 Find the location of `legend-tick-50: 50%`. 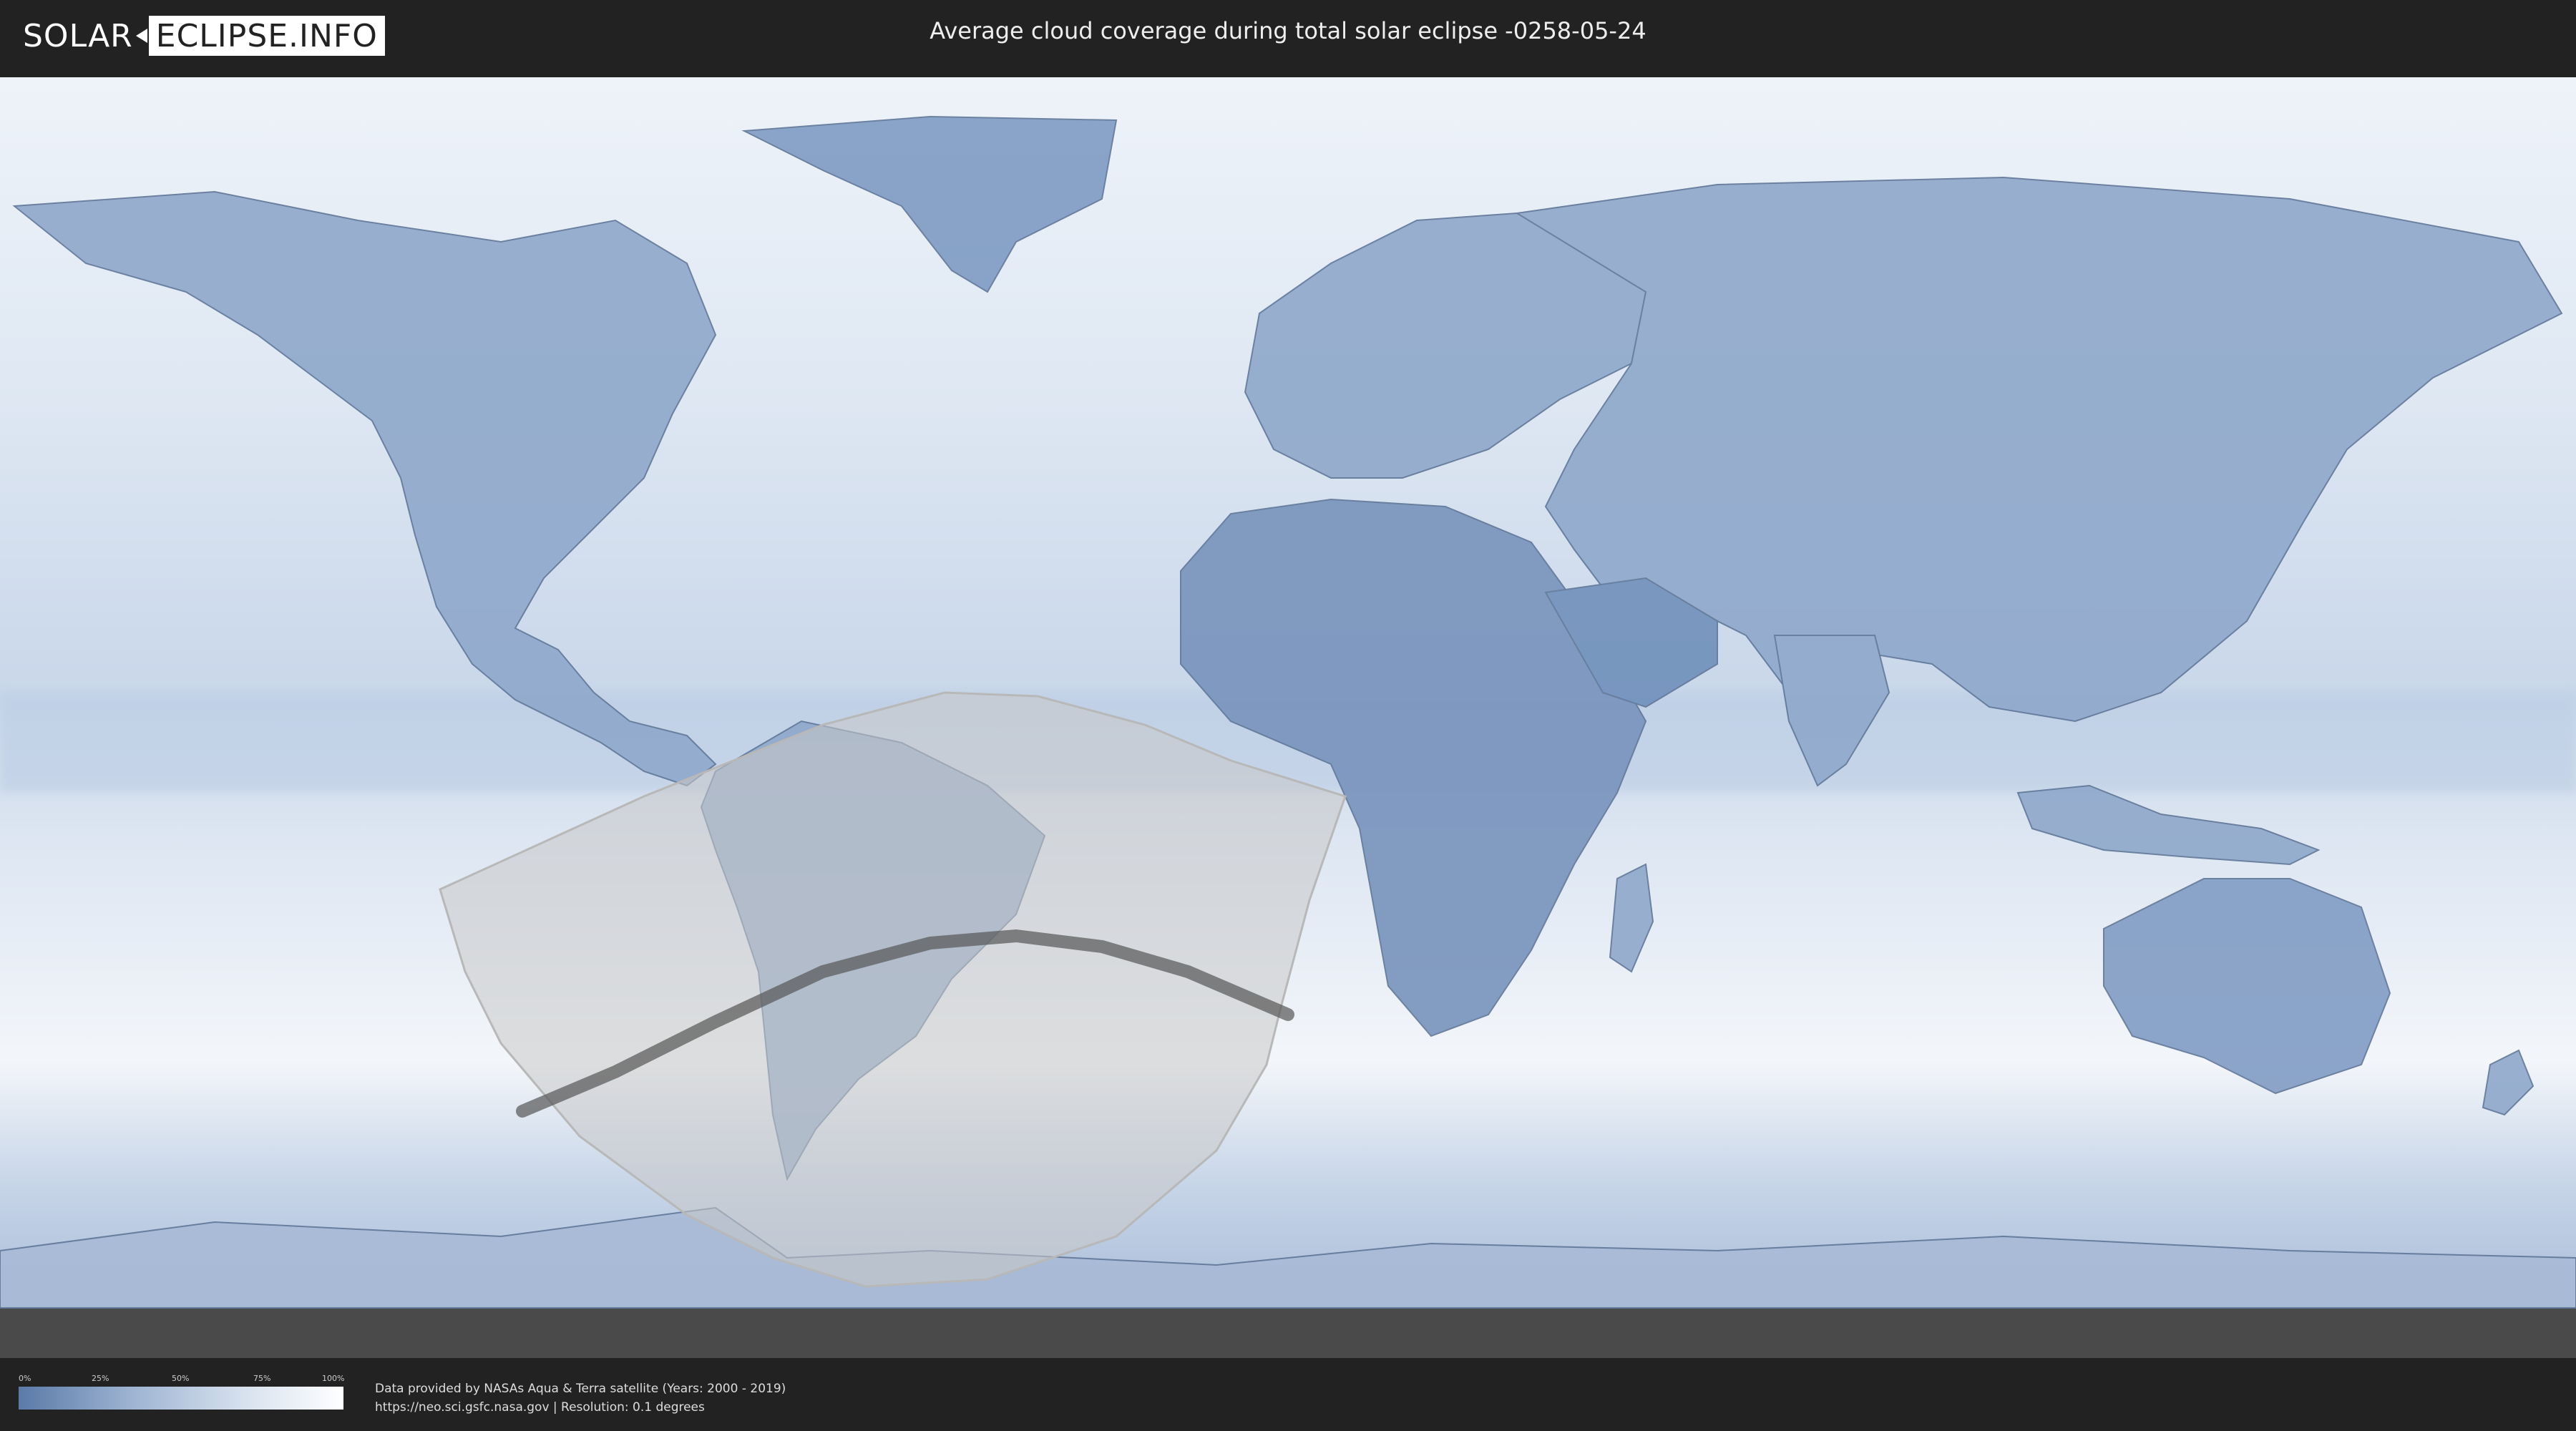

legend-tick-50: 50% is located at coordinates (181, 1378).